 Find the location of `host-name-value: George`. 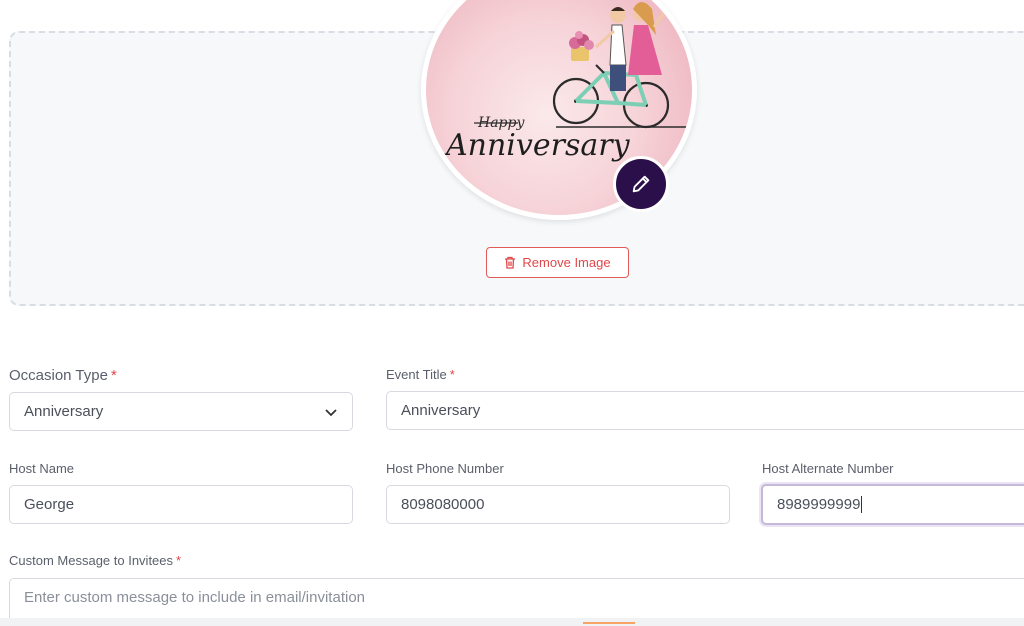

host-name-value: George is located at coordinates (49, 504).